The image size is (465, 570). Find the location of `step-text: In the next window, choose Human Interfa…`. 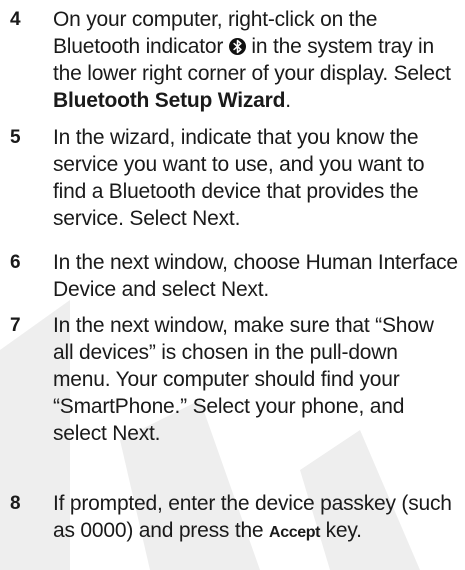

step-text: In the next window, choose Human Interfa… is located at coordinates (255, 276).